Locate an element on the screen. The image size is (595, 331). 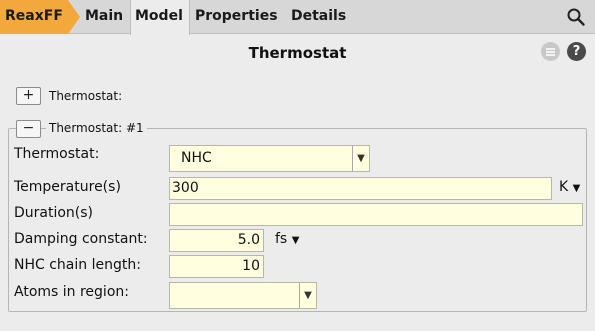
add-thermostat-button: + is located at coordinates (28, 96).